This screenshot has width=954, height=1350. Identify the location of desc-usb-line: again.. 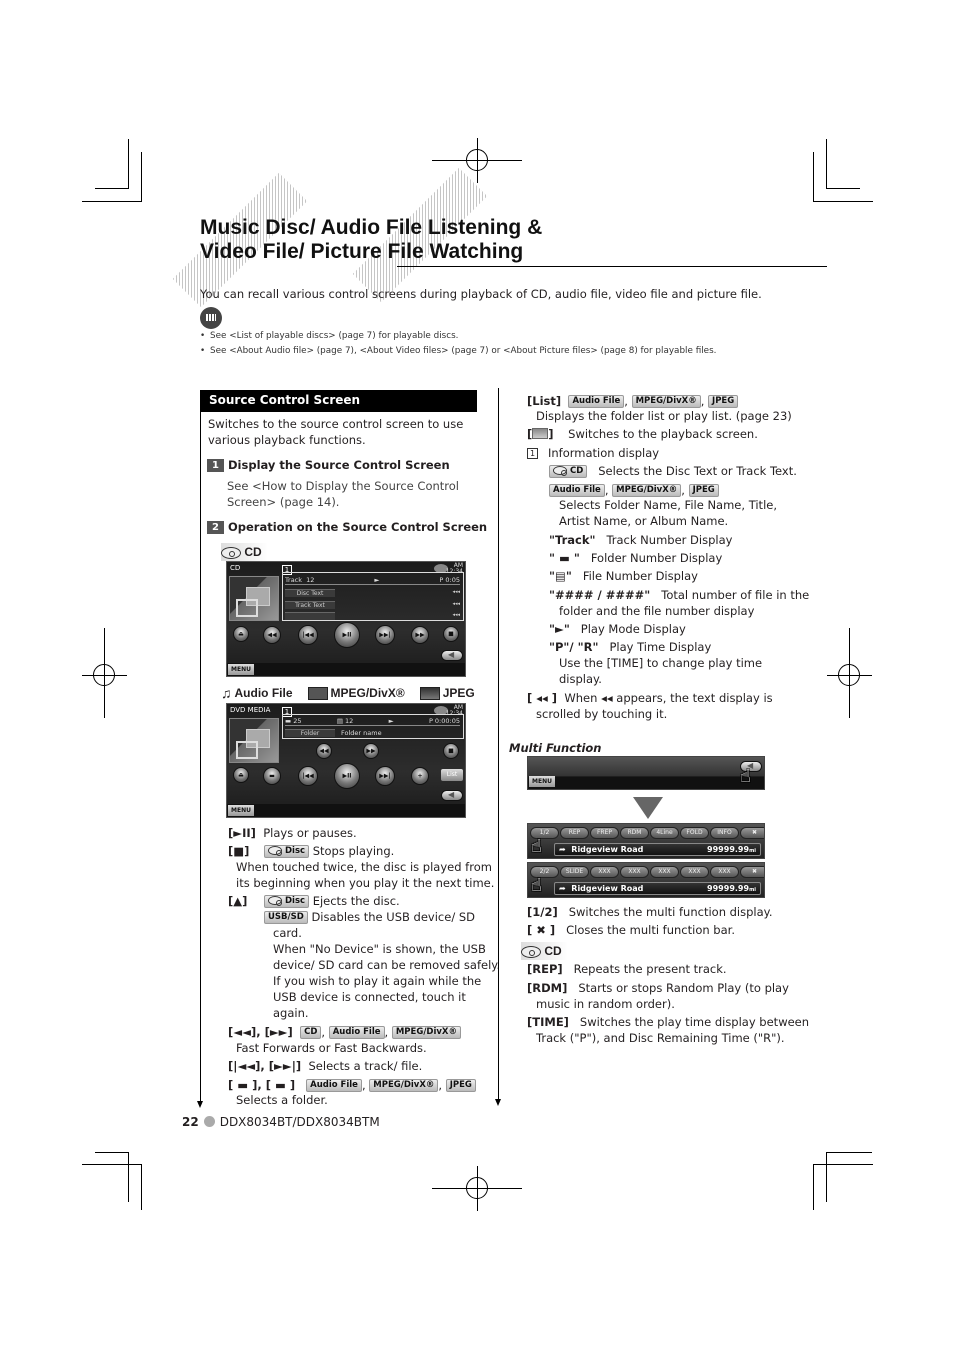
(291, 1013).